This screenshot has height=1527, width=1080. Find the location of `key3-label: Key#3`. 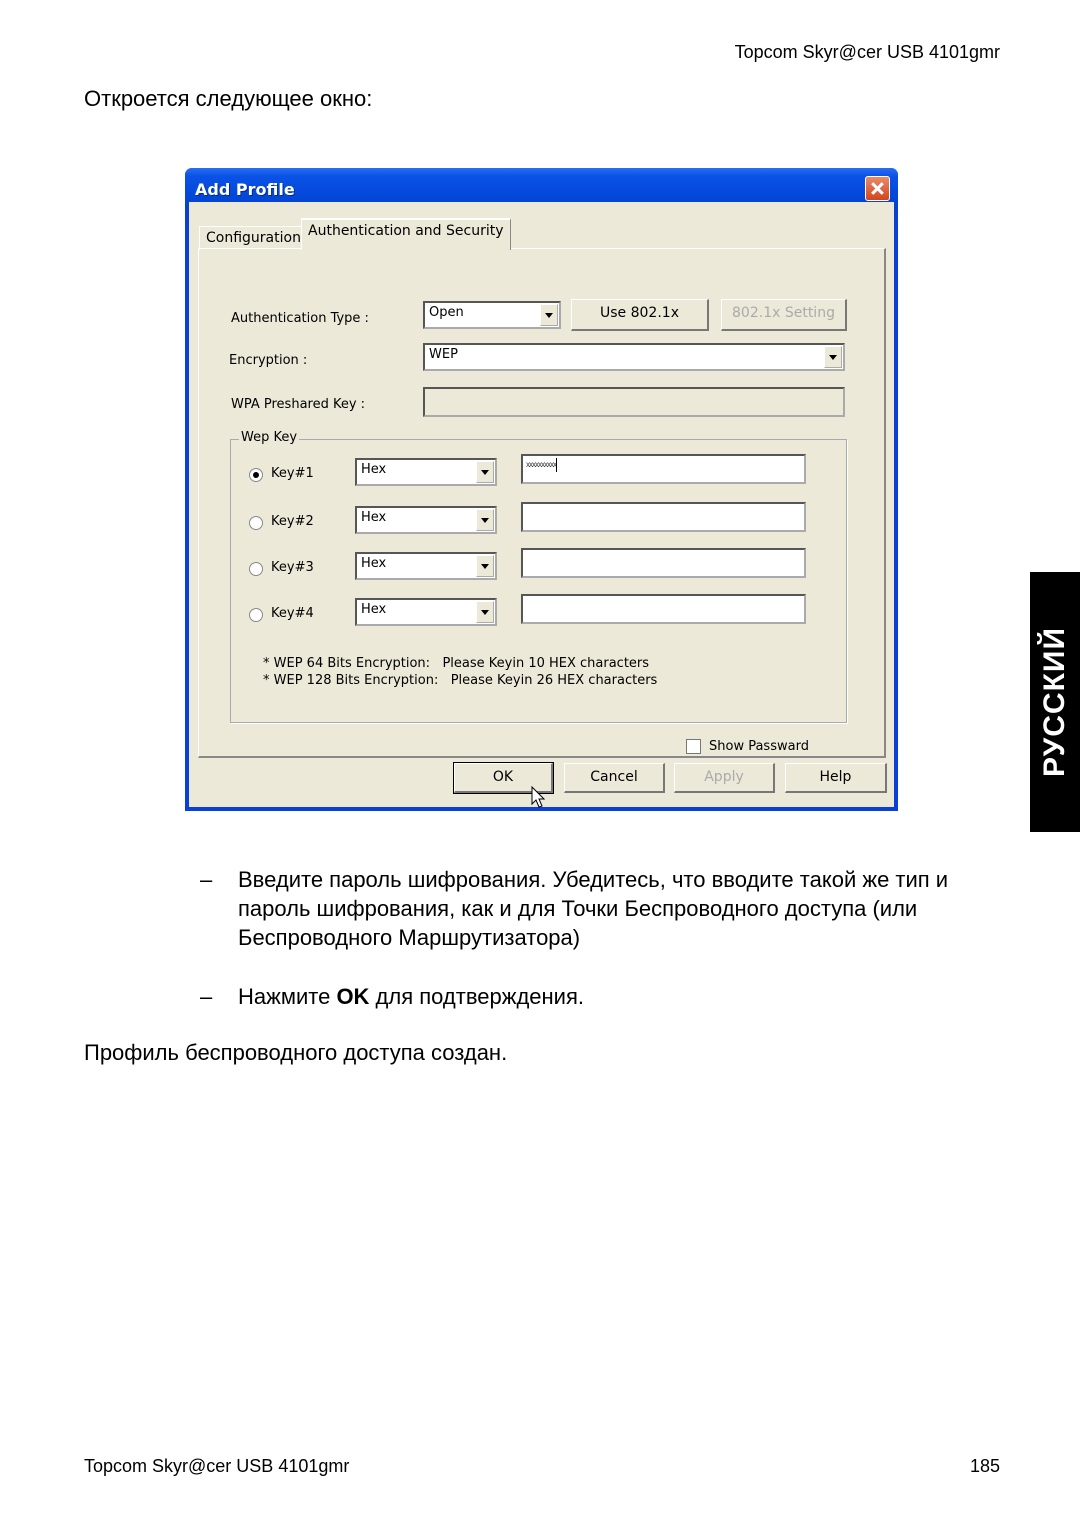

key3-label: Key#3 is located at coordinates (292, 567).